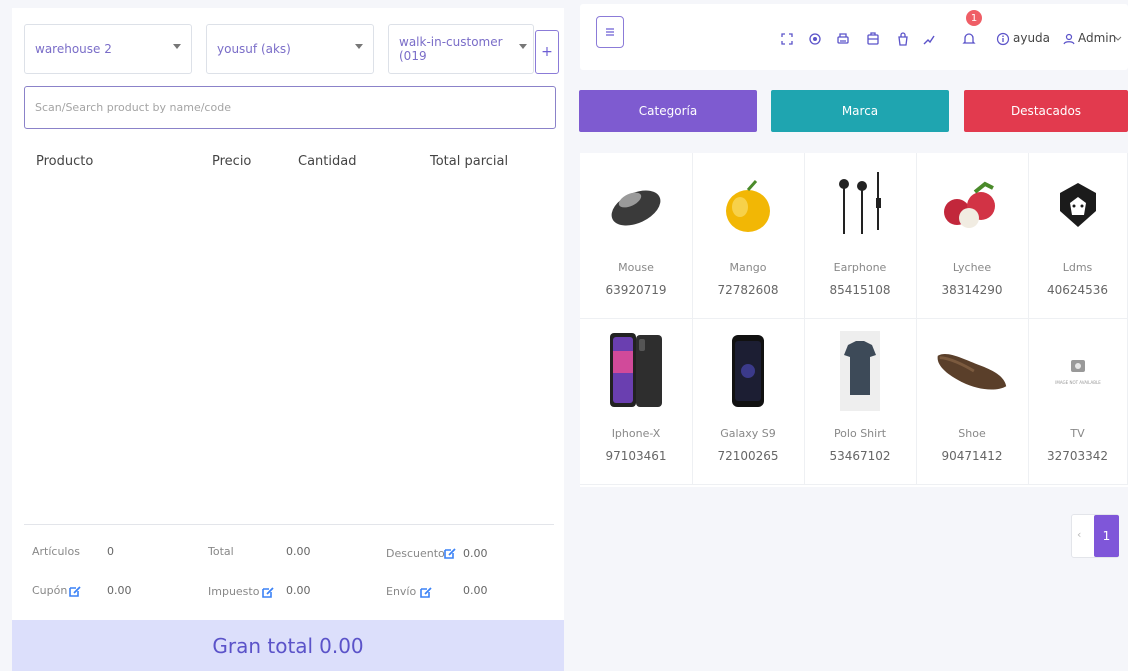 The width and height of the screenshot is (1128, 671). Describe the element at coordinates (1106, 536) in the screenshot. I see `pagination-page-1: 1` at that location.